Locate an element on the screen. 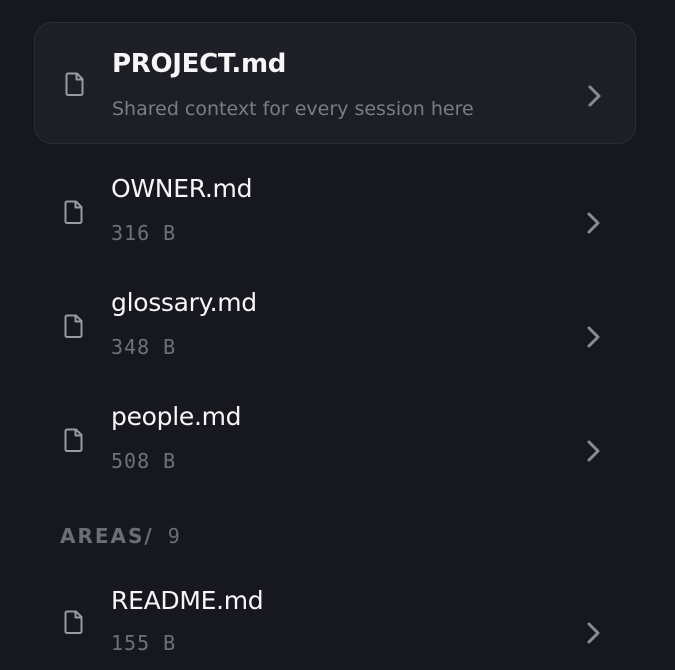  section-count: 9 is located at coordinates (173, 536).